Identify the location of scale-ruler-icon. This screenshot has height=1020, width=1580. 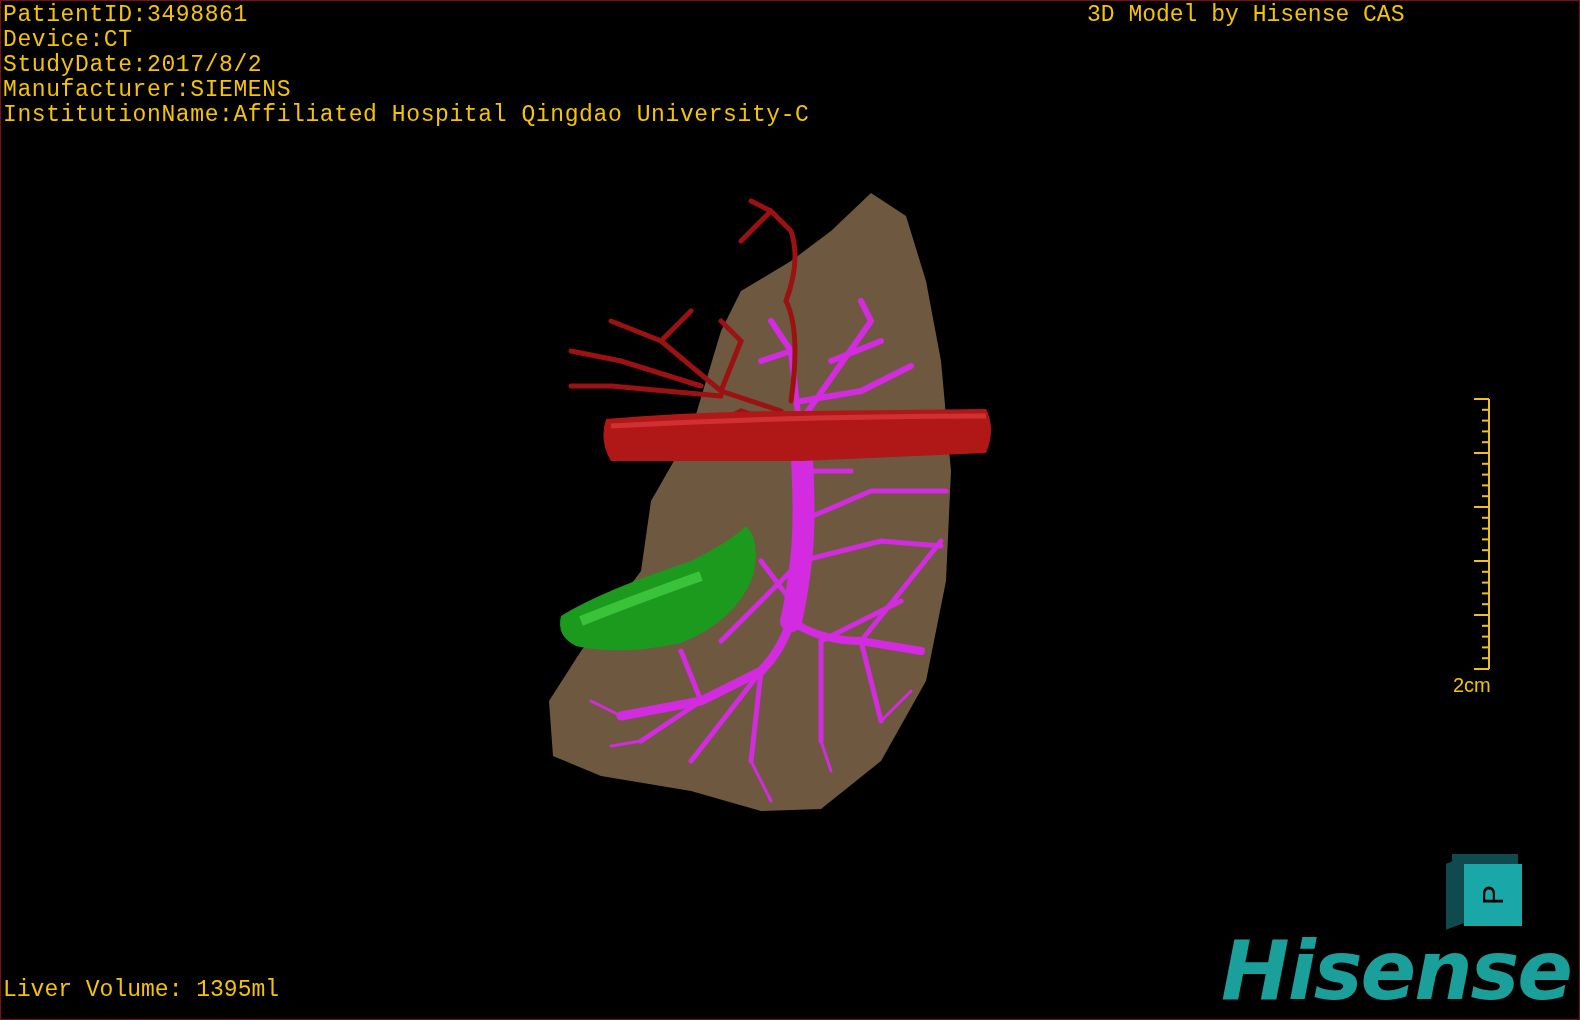
(1481, 534).